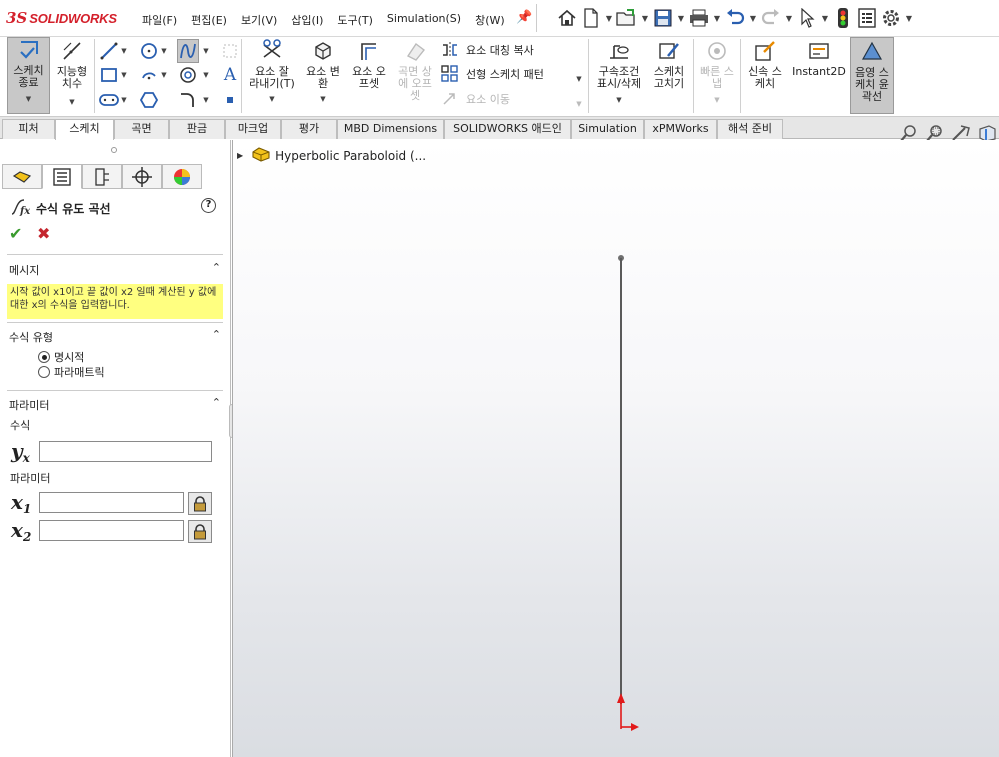 The width and height of the screenshot is (999, 757). What do you see at coordinates (843, 18) in the screenshot?
I see `rebuild-traffic-light-icon` at bounding box center [843, 18].